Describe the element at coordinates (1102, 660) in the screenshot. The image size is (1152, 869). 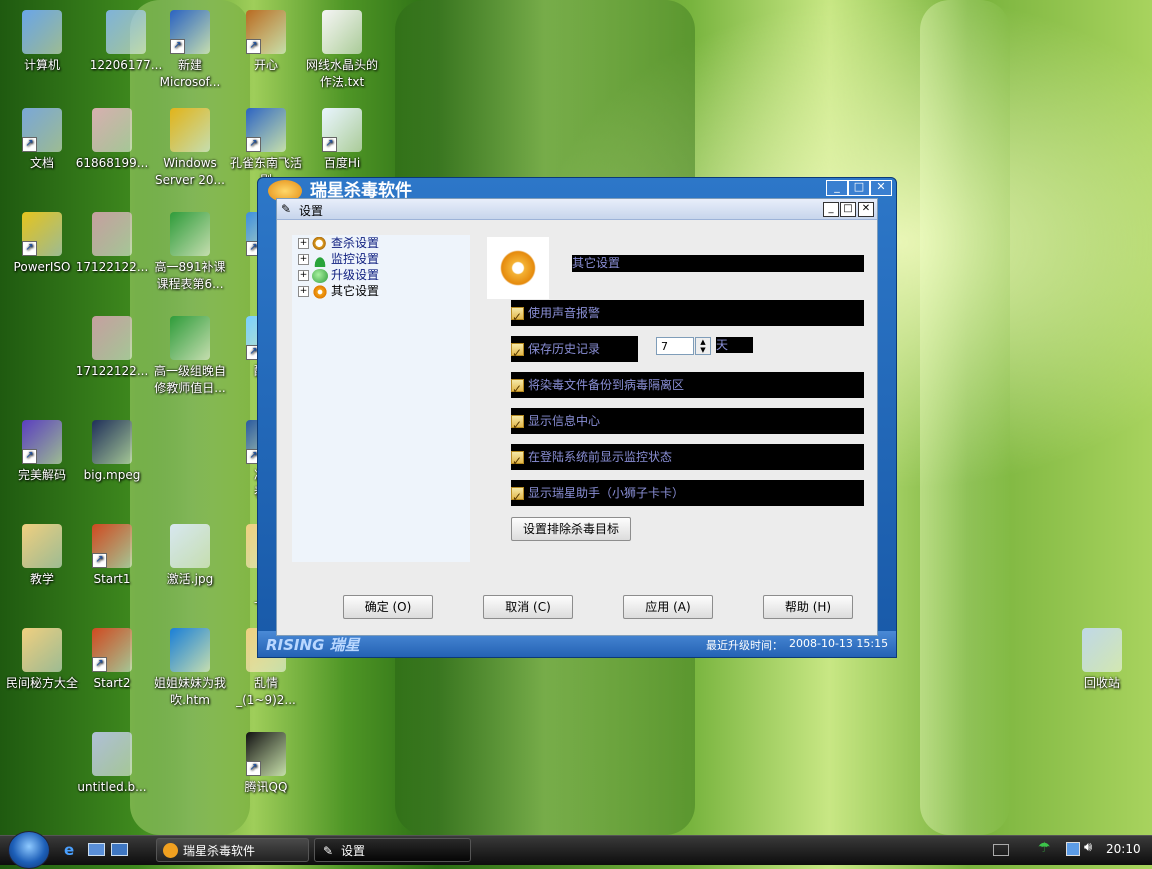
I see `desktop-icon: 回收站` at that location.